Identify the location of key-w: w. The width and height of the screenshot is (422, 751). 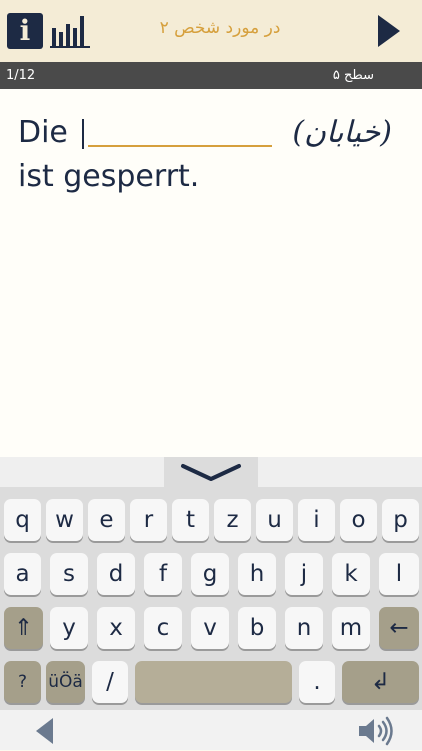
(64, 520).